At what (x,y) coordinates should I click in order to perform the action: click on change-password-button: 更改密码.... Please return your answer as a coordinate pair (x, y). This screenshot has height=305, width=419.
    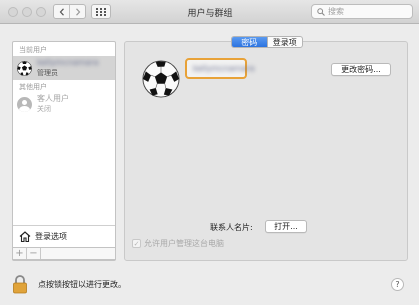
    Looking at the image, I should click on (361, 69).